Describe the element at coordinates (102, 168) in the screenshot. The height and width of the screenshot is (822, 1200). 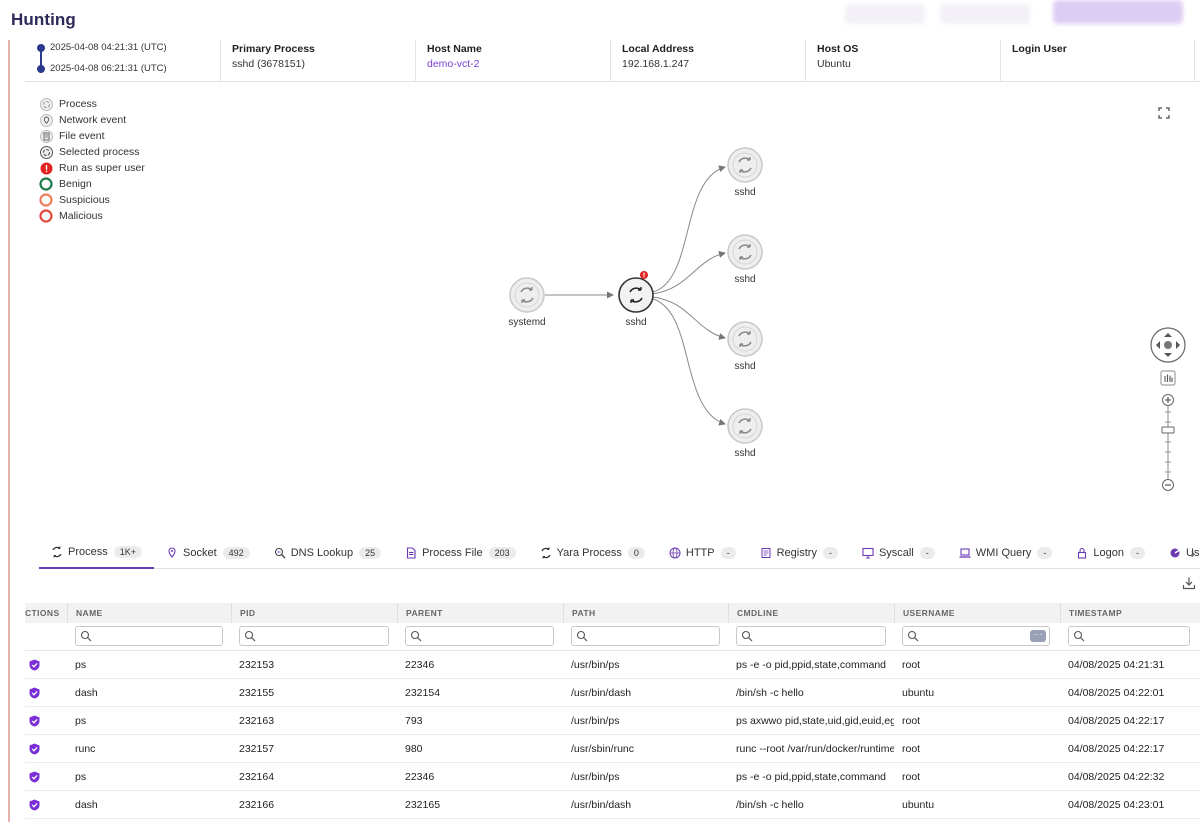
I see `legend-label: Run as super user` at that location.